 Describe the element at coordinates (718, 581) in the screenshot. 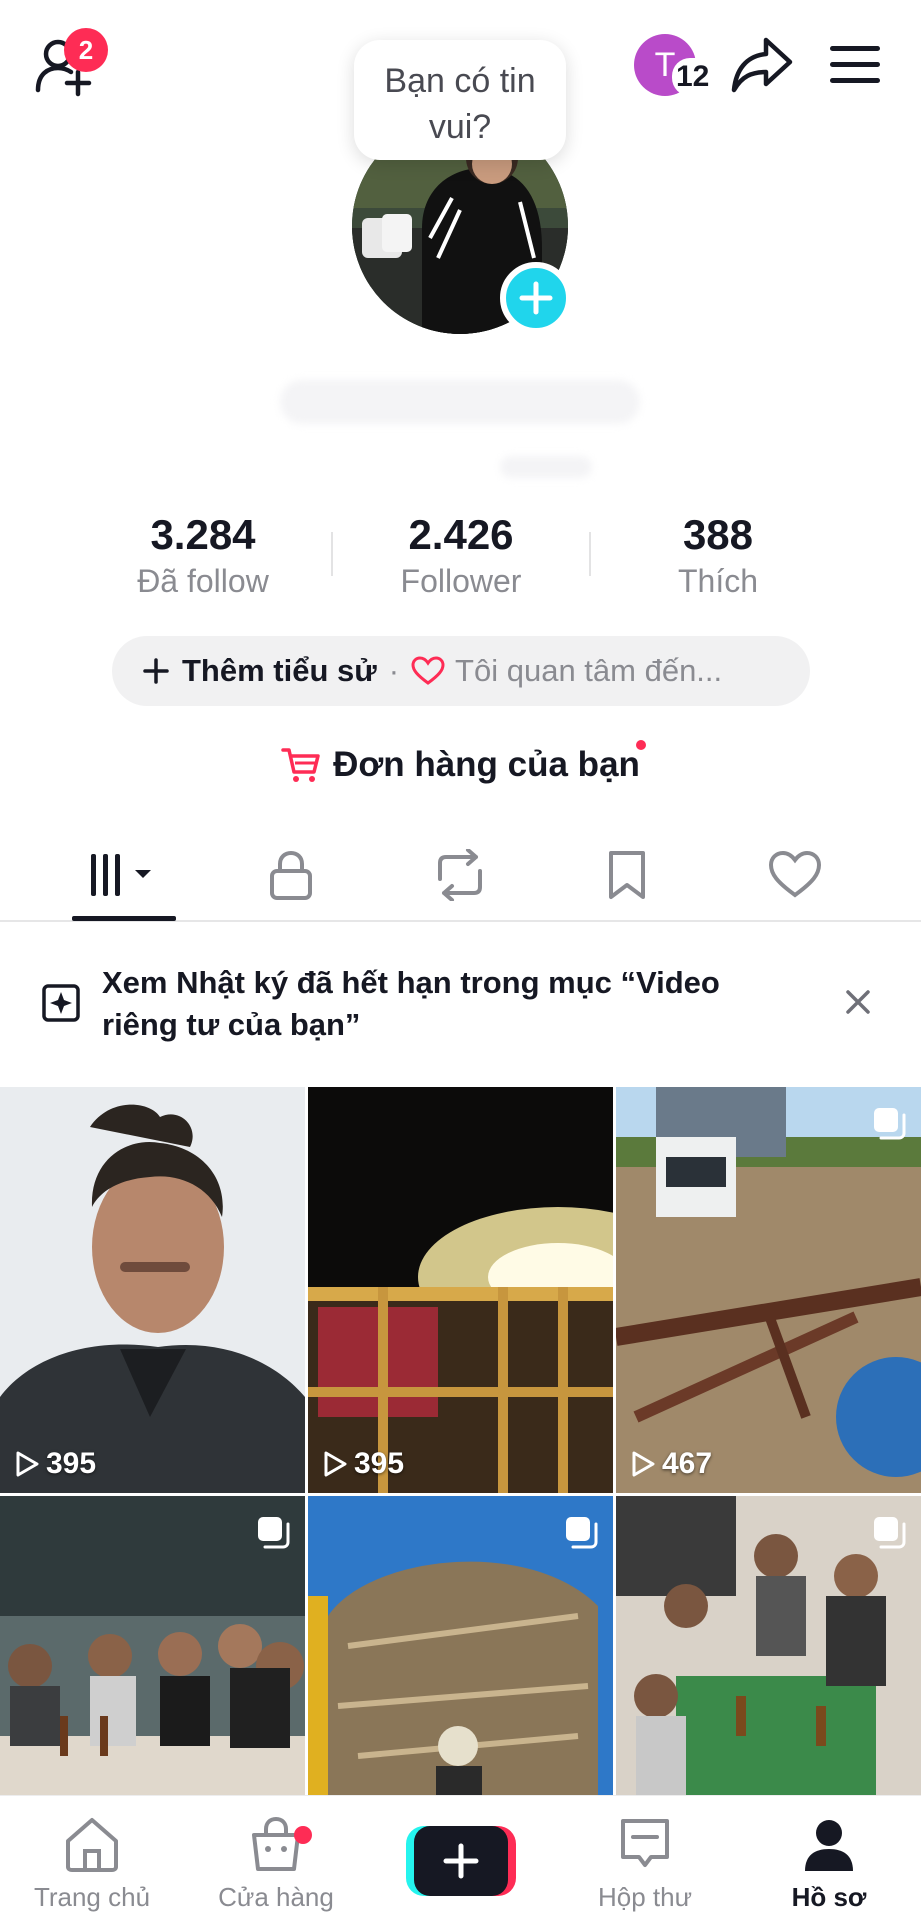

I see `likes-label: Thích` at that location.